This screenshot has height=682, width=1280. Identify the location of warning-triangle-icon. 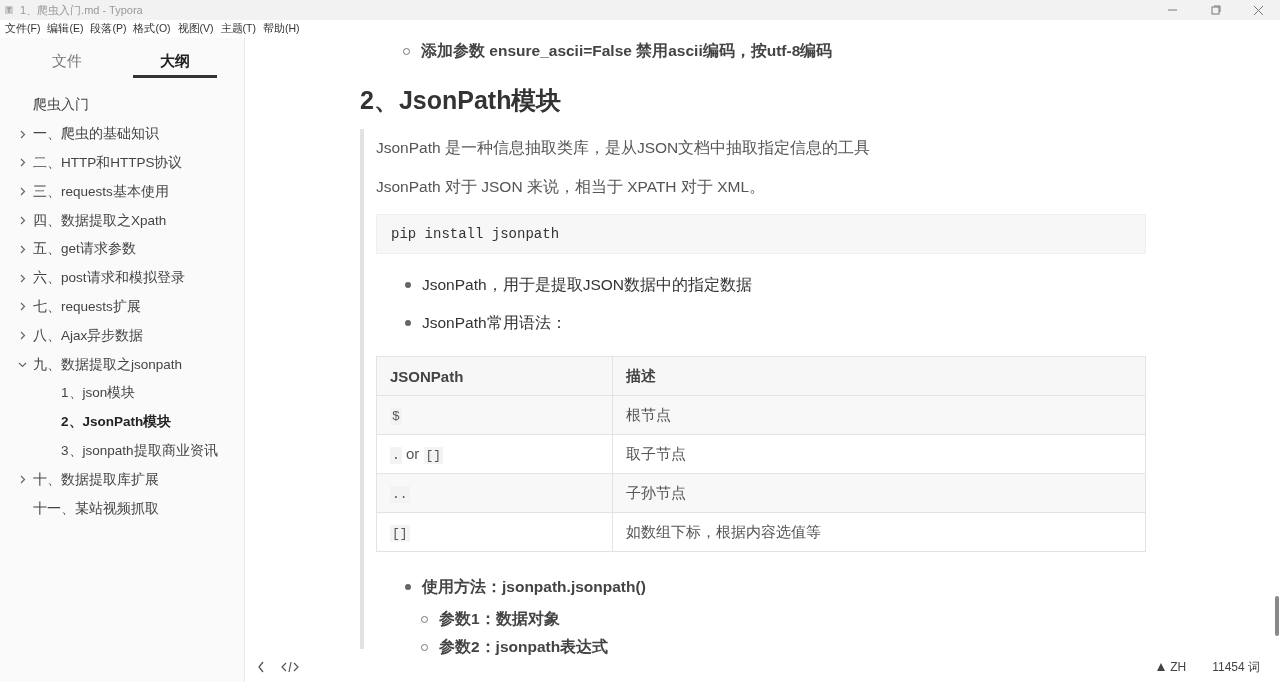
(1161, 667).